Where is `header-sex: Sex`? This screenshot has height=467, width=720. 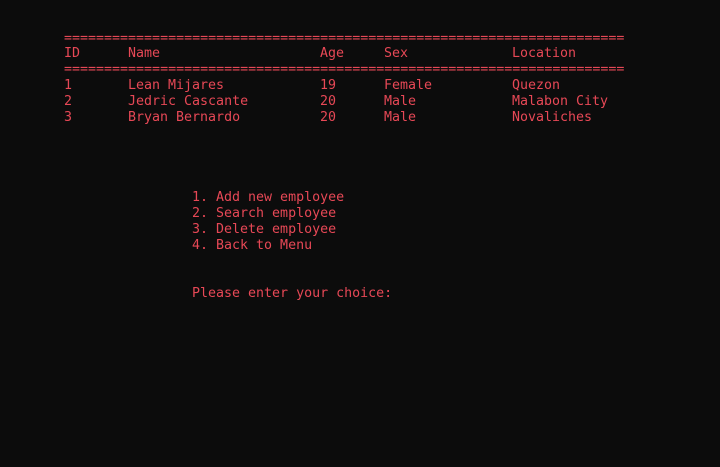 header-sex: Sex is located at coordinates (396, 53).